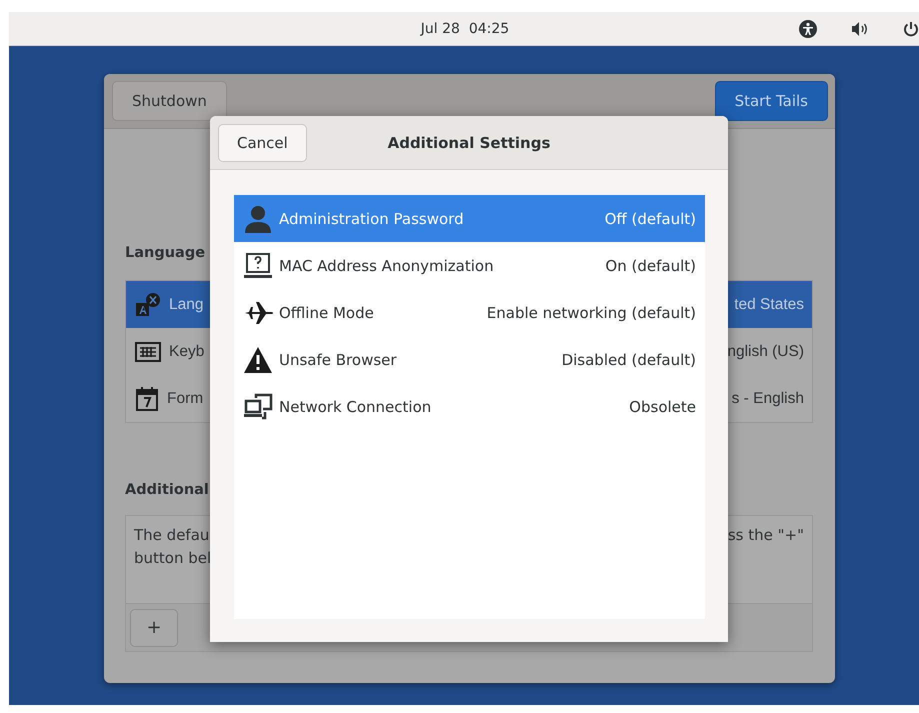 This screenshot has width=919, height=713. I want to click on setting-value: Disabled (default), so click(629, 359).